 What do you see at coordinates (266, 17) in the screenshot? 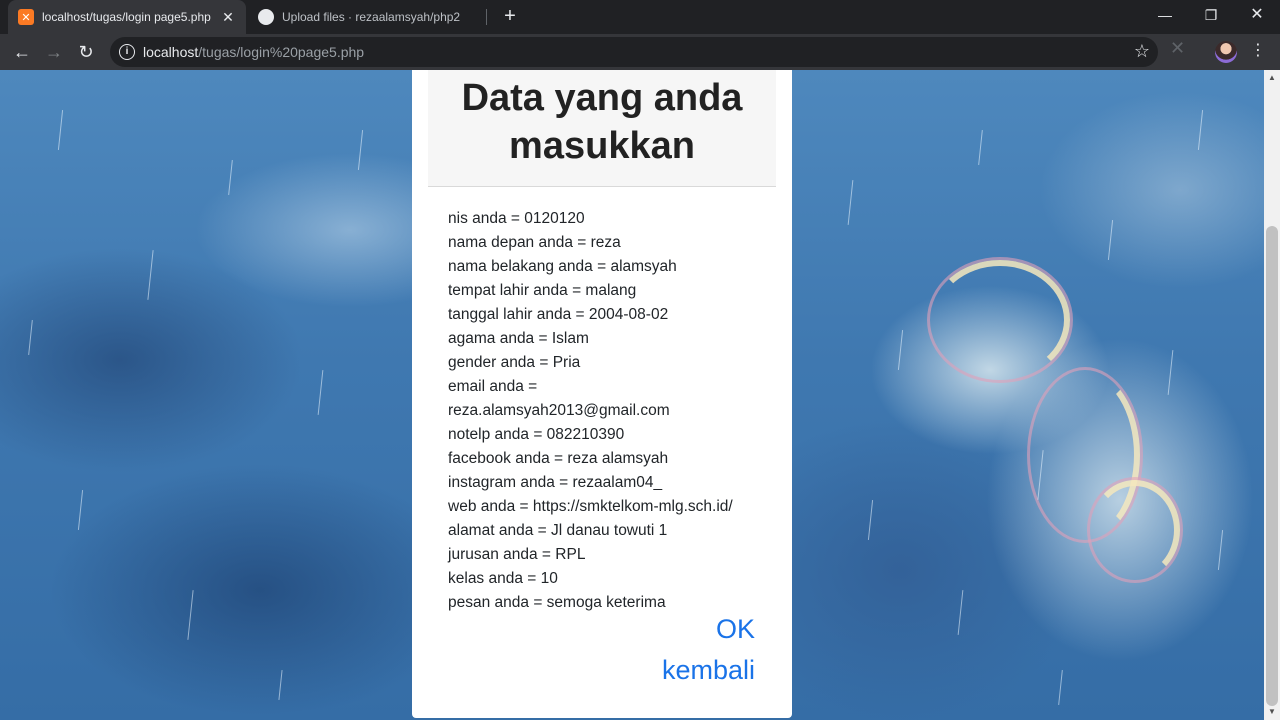
I see `github-icon` at bounding box center [266, 17].